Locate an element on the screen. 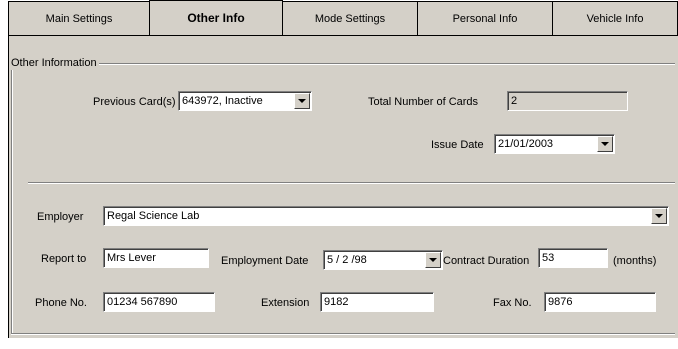  tab-label: Main Settings is located at coordinates (79, 19).